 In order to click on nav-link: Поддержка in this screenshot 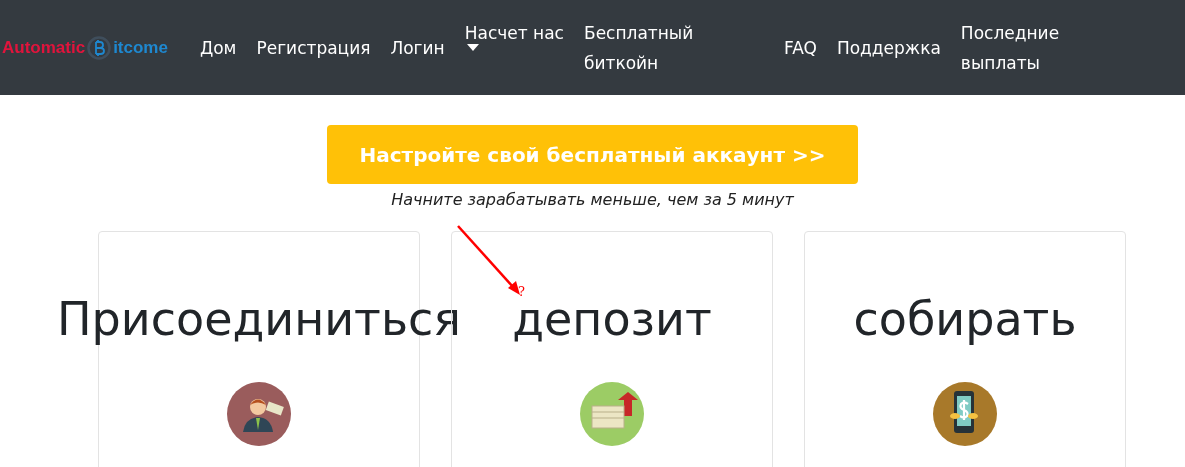, I will do `click(888, 48)`.